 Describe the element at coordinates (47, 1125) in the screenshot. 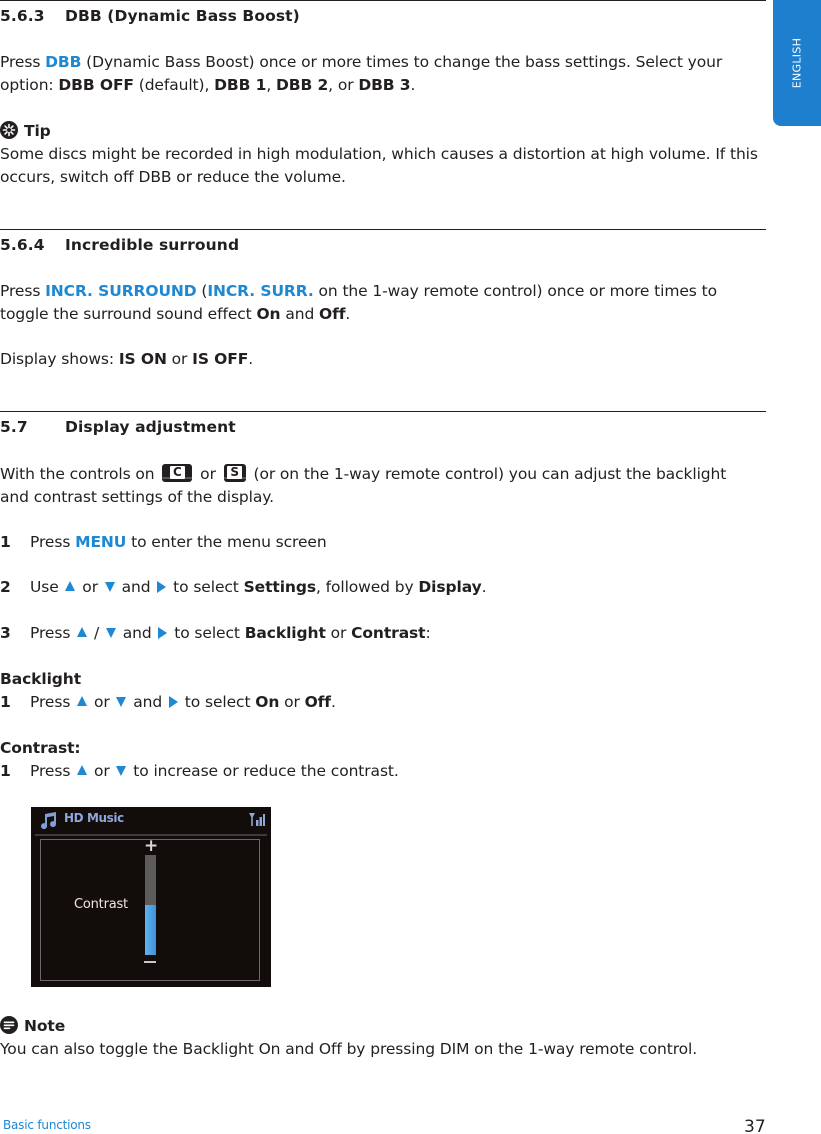

I see `footer-section-name: Basic functions` at that location.